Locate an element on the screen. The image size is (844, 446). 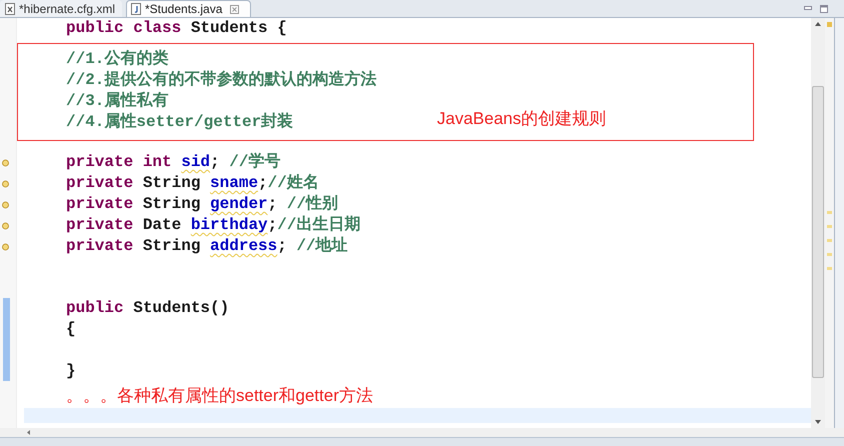
code-line: { is located at coordinates (71, 329).